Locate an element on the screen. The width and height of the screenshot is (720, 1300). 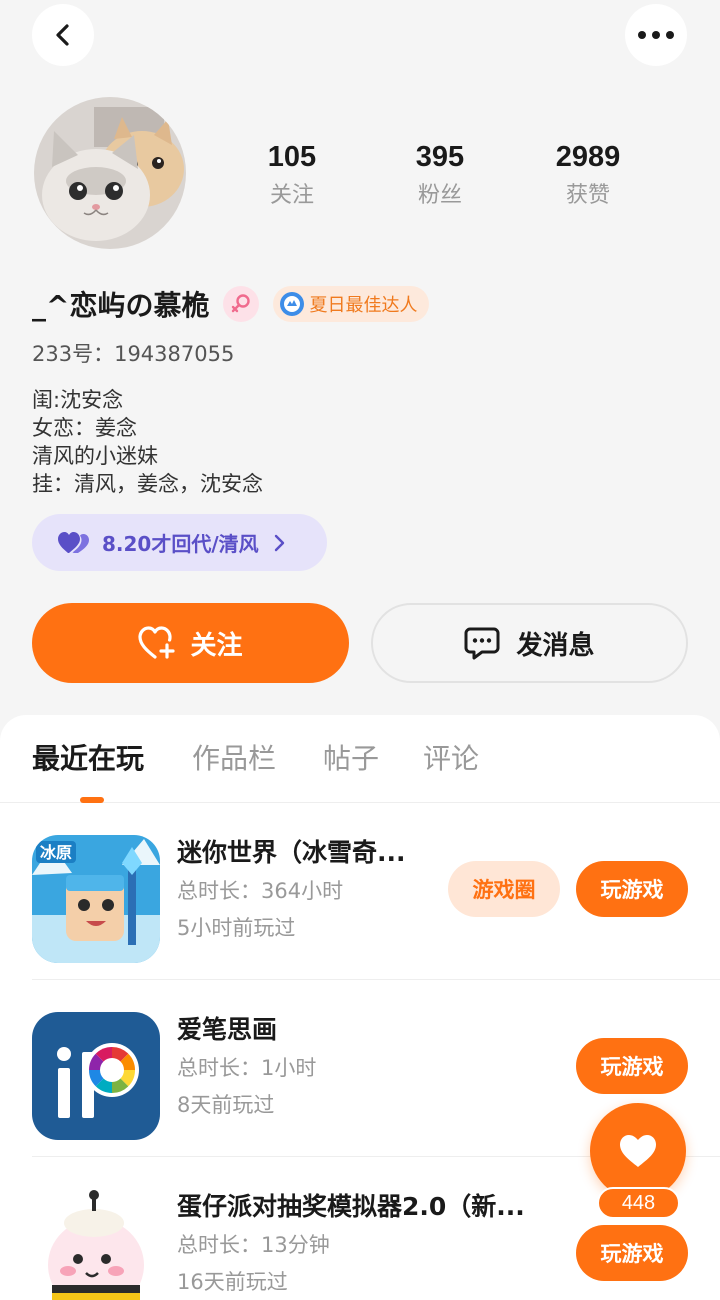
follow-button: 关注 is located at coordinates (190, 643).